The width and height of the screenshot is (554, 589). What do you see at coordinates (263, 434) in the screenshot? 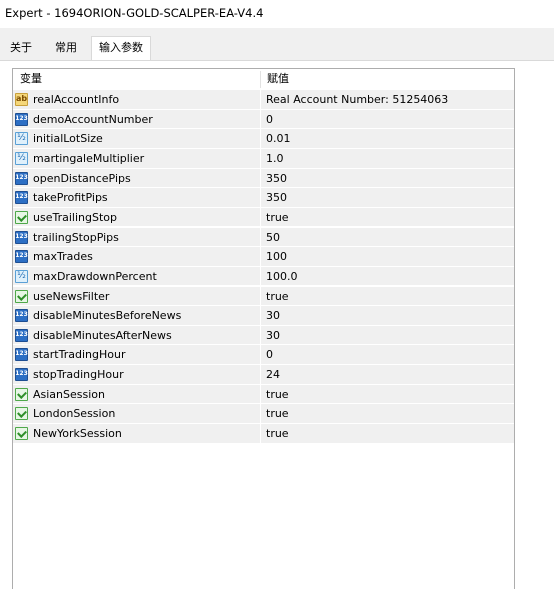
I see `parameter-row: NewYorkSession true` at bounding box center [263, 434].